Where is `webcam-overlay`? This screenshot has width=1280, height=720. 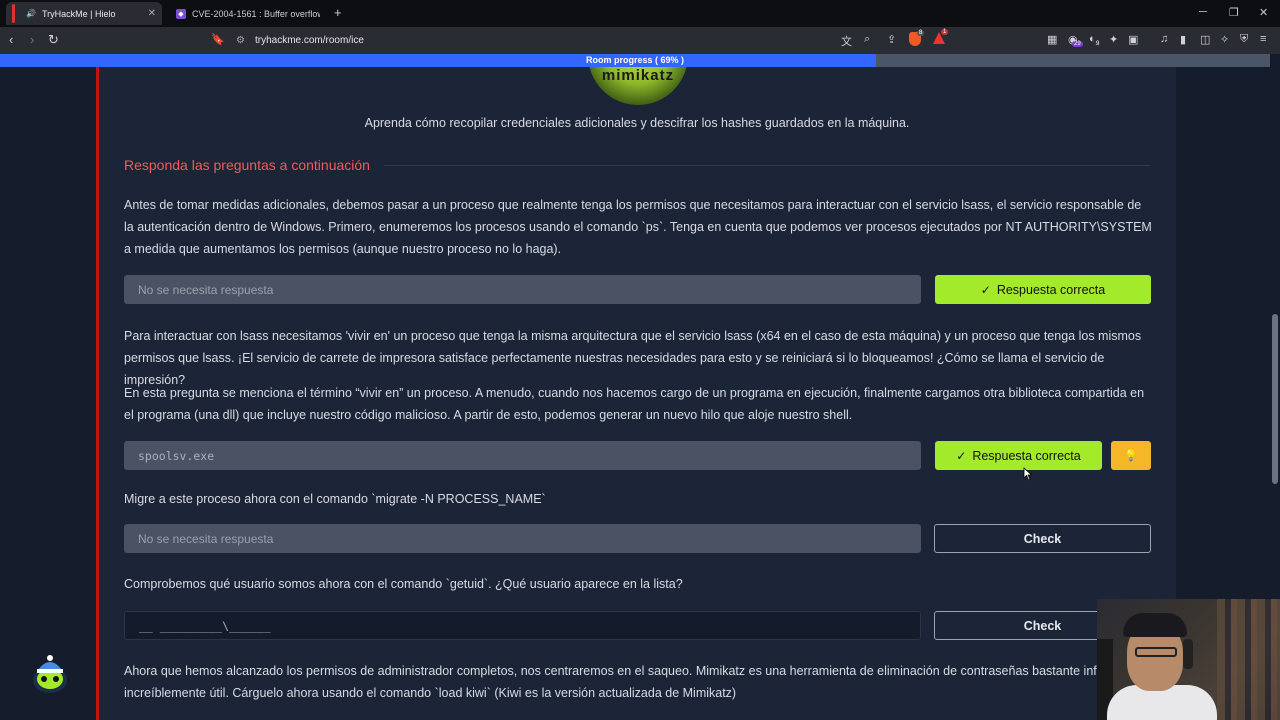 webcam-overlay is located at coordinates (1188, 659).